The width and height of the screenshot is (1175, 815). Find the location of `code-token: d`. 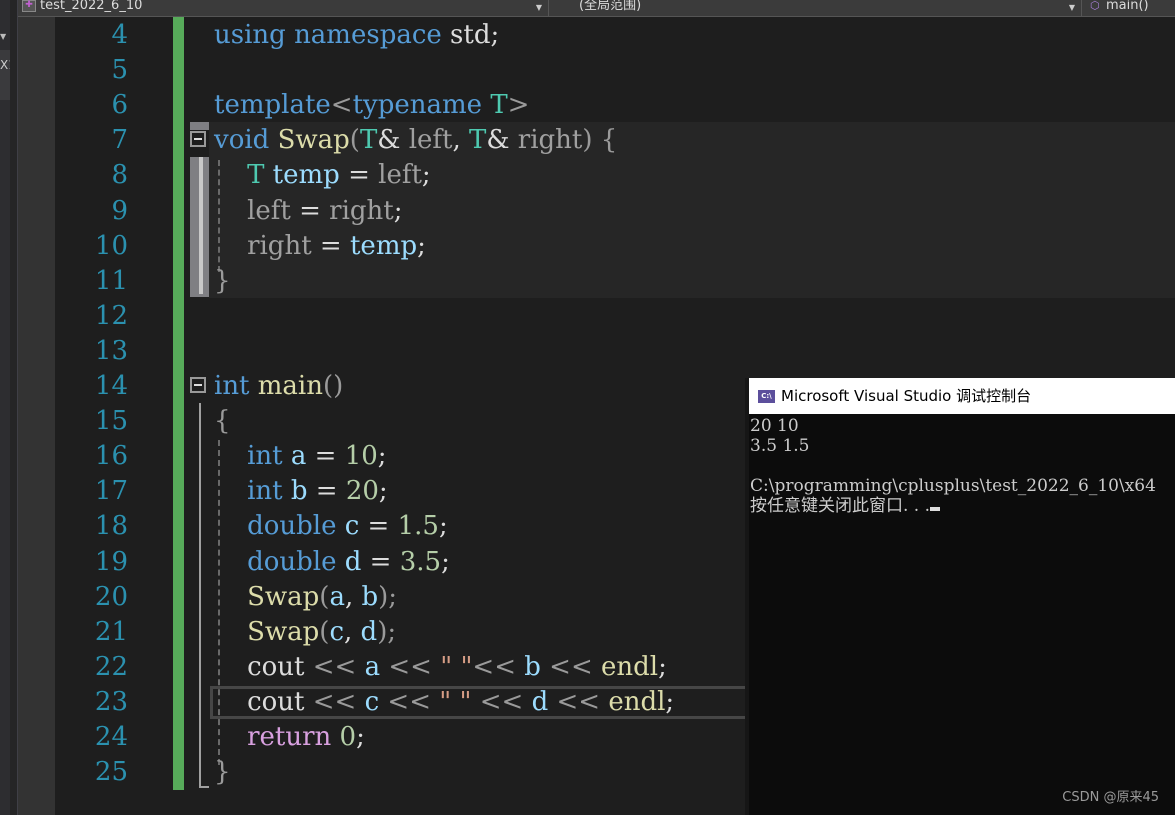

code-token: d is located at coordinates (353, 561).